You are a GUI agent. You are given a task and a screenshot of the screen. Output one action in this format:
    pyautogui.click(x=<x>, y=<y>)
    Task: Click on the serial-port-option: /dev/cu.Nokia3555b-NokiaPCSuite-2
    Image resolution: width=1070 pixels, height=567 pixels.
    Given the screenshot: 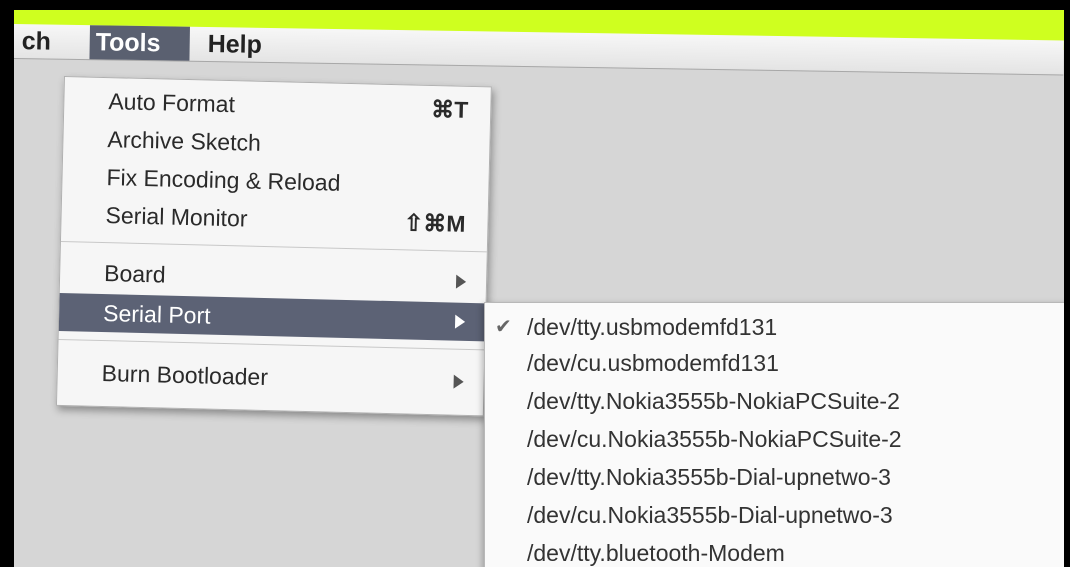 What is the action you would take?
    pyautogui.click(x=774, y=439)
    